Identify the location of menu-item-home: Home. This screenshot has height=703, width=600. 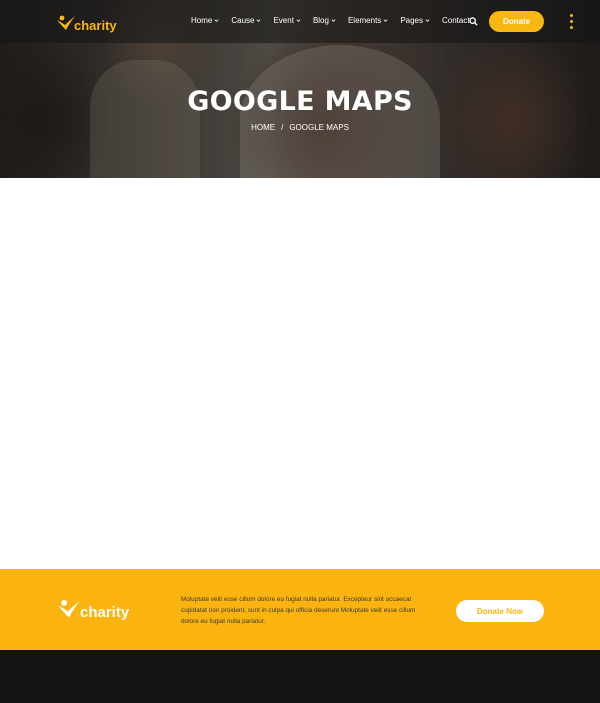
(205, 20).